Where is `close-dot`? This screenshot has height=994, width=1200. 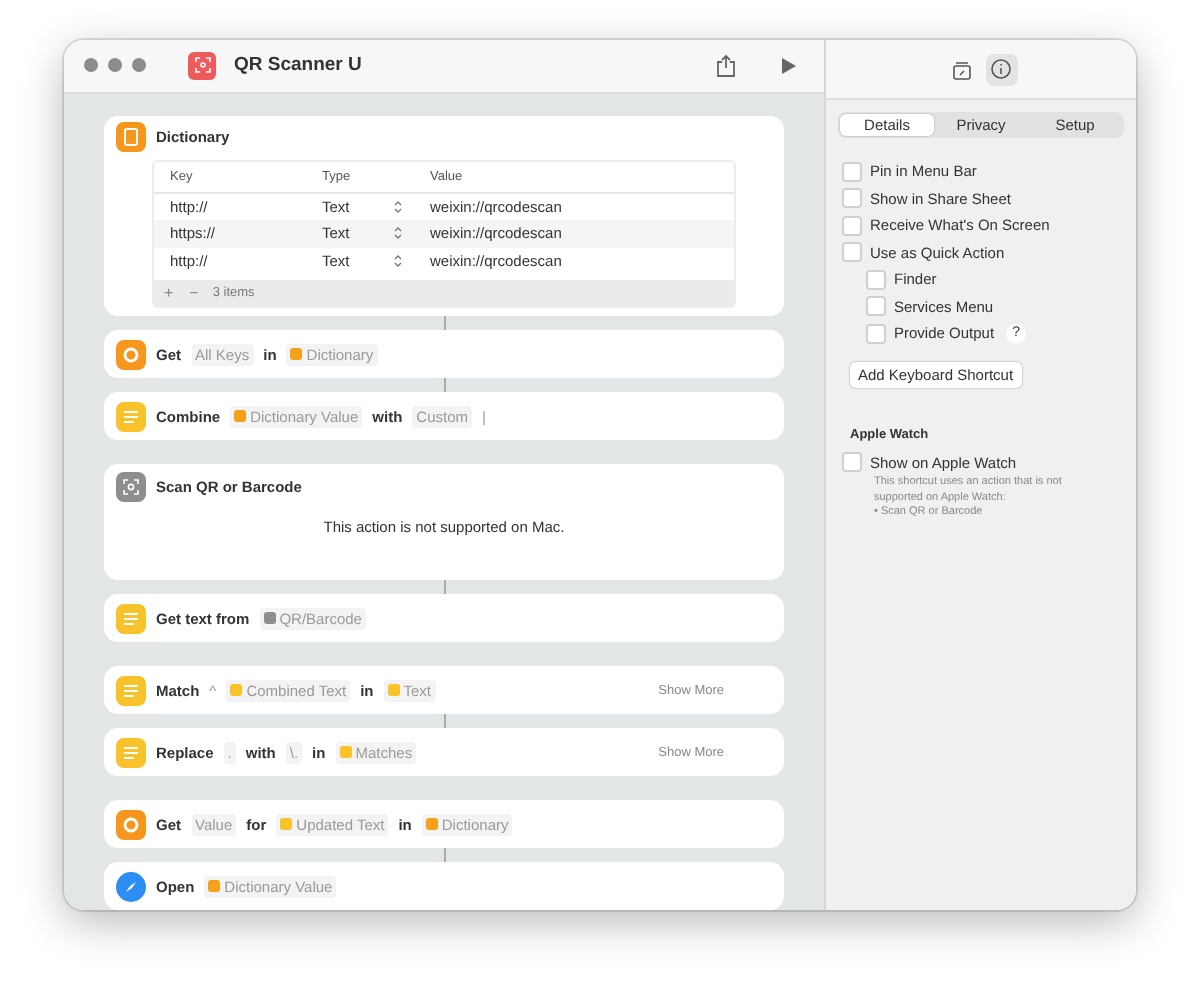 close-dot is located at coordinates (91, 65).